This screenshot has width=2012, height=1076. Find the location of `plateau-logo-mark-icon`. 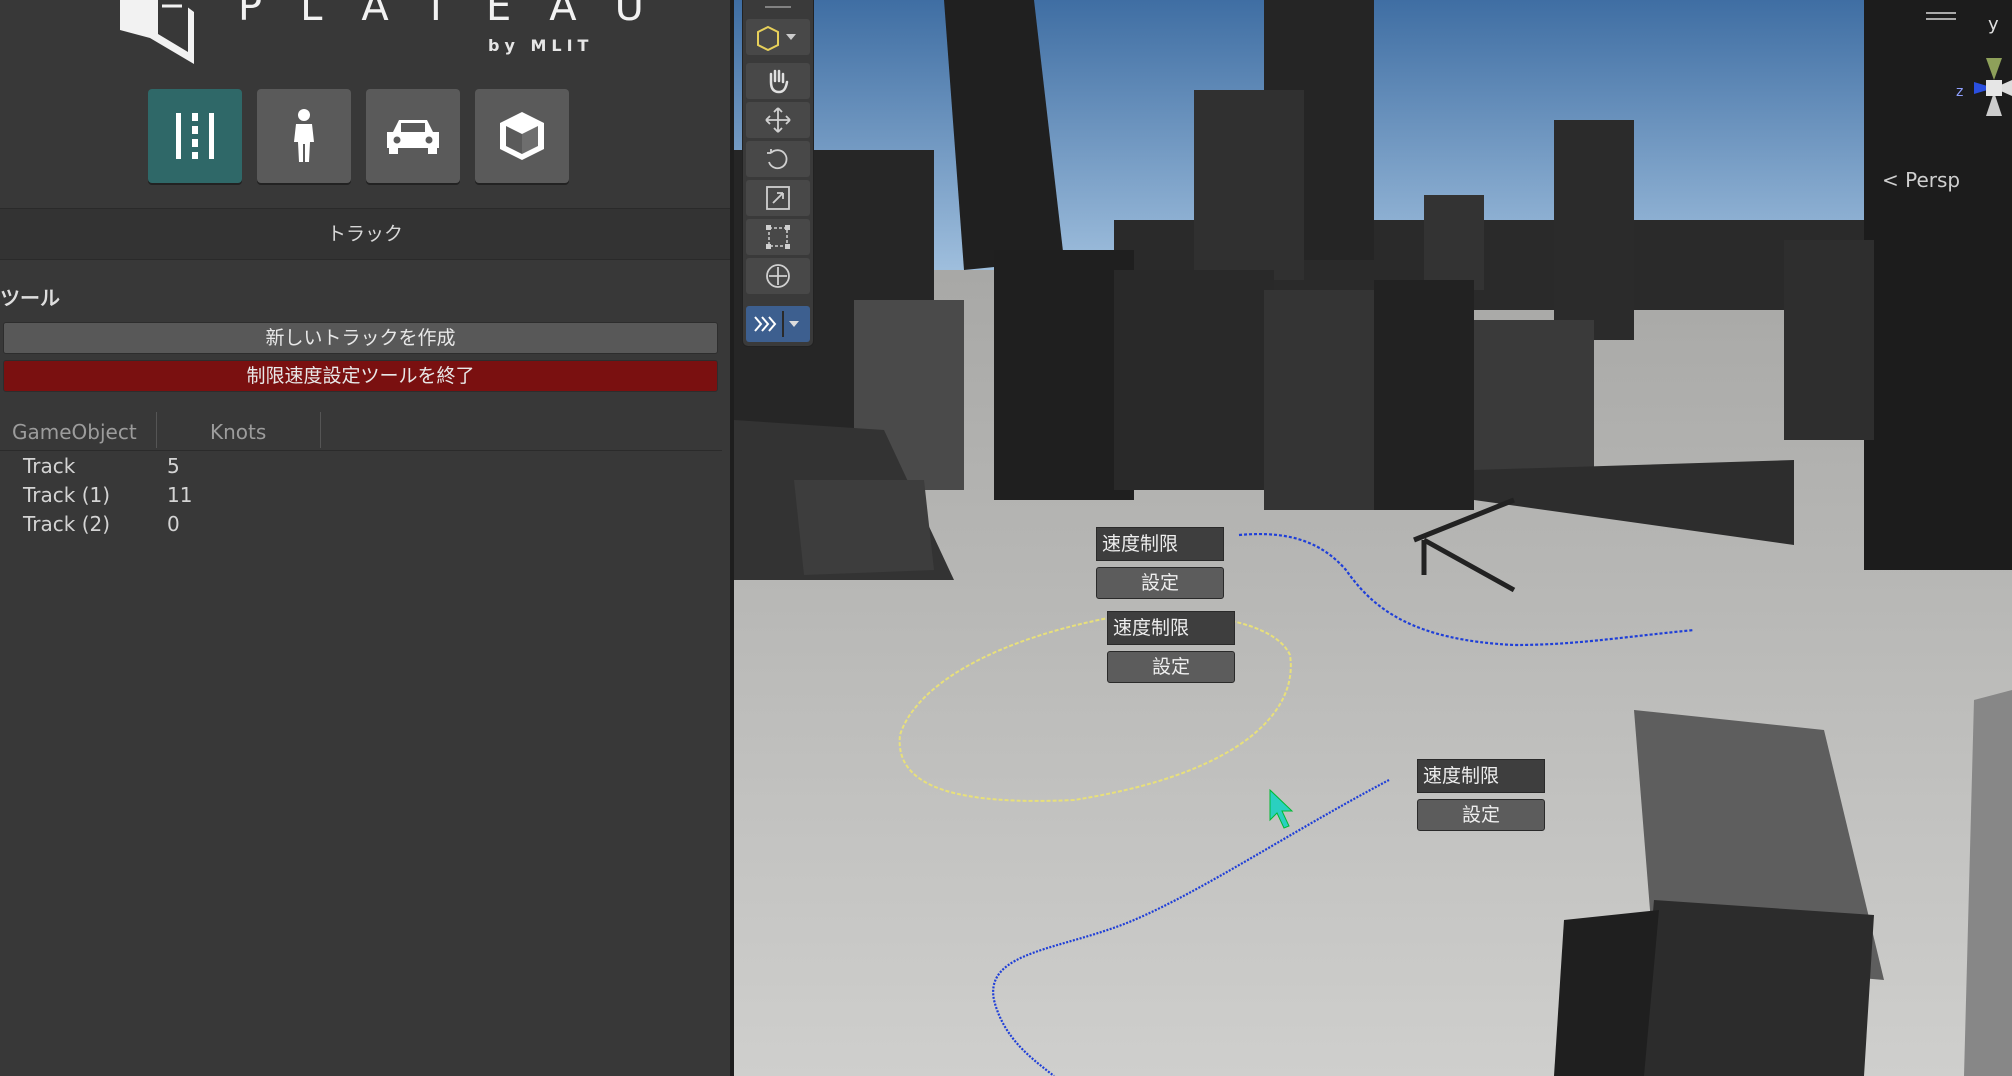

plateau-logo-mark-icon is located at coordinates (157, 32).